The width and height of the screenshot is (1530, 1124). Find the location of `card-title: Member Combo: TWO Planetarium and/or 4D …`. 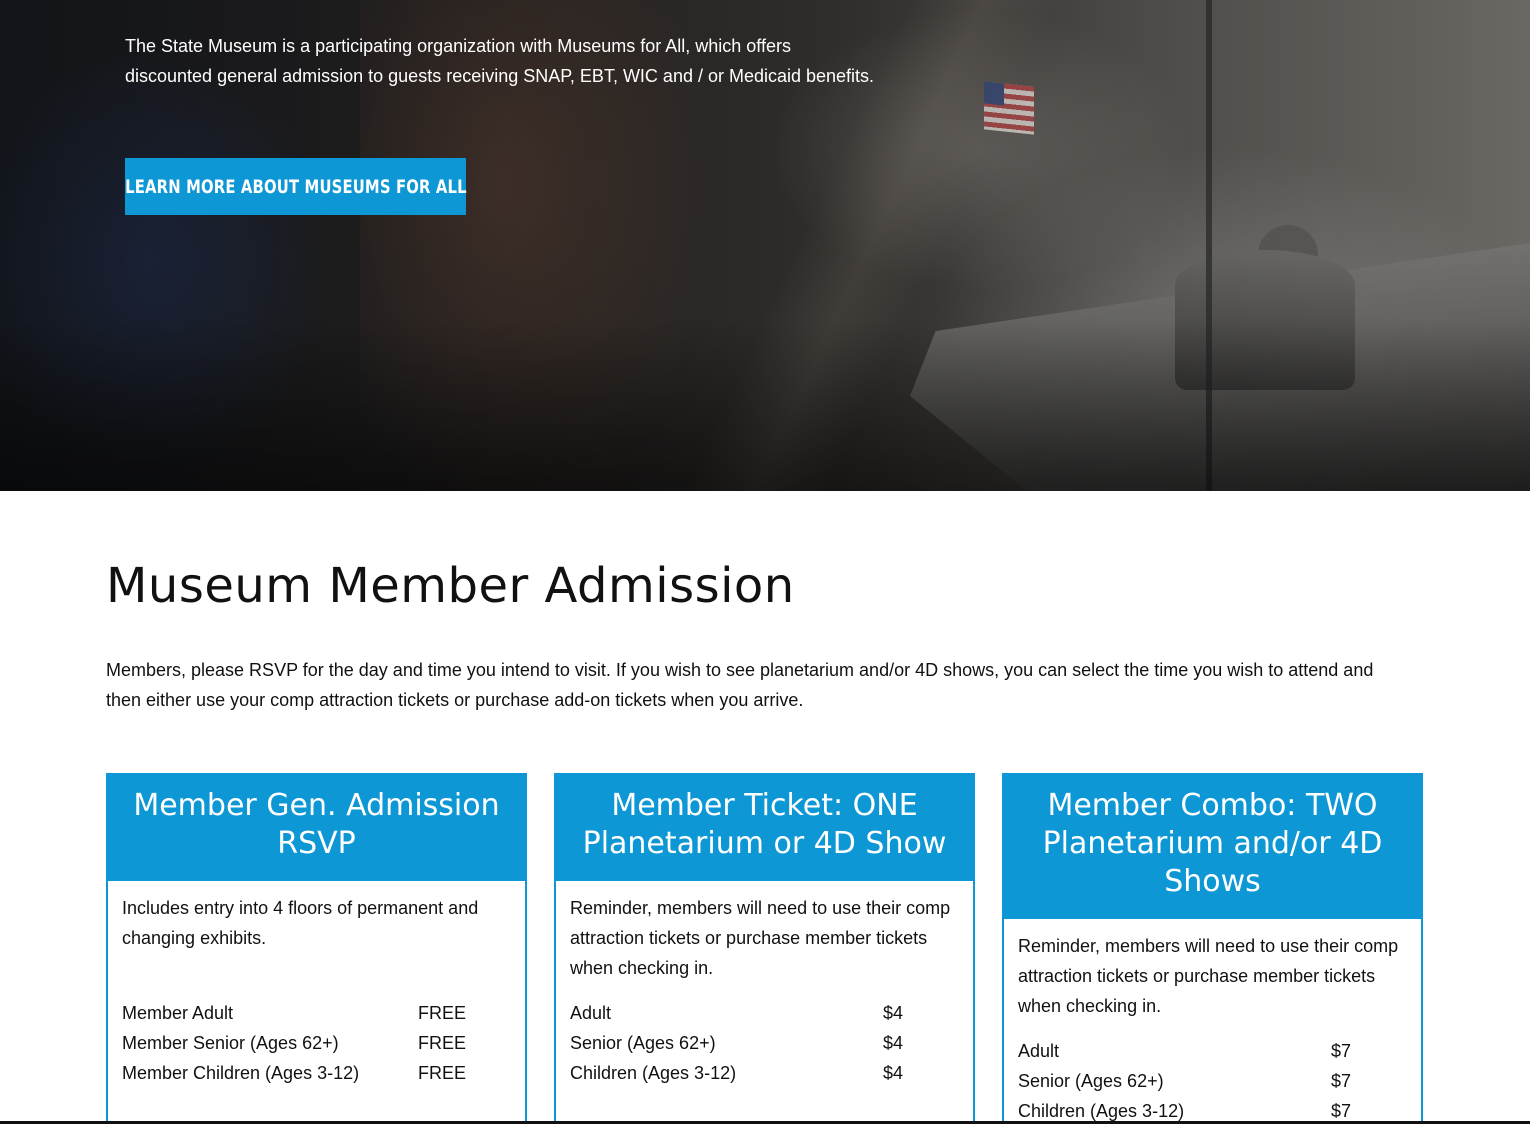

card-title: Member Combo: TWO Planetarium and/or 4D … is located at coordinates (1212, 847).